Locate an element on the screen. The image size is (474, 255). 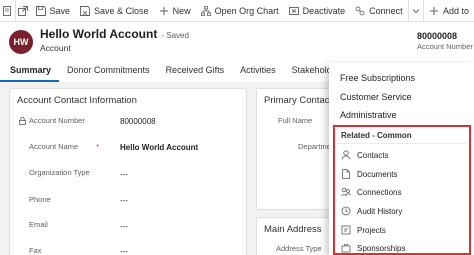
history-icon is located at coordinates (346, 211).